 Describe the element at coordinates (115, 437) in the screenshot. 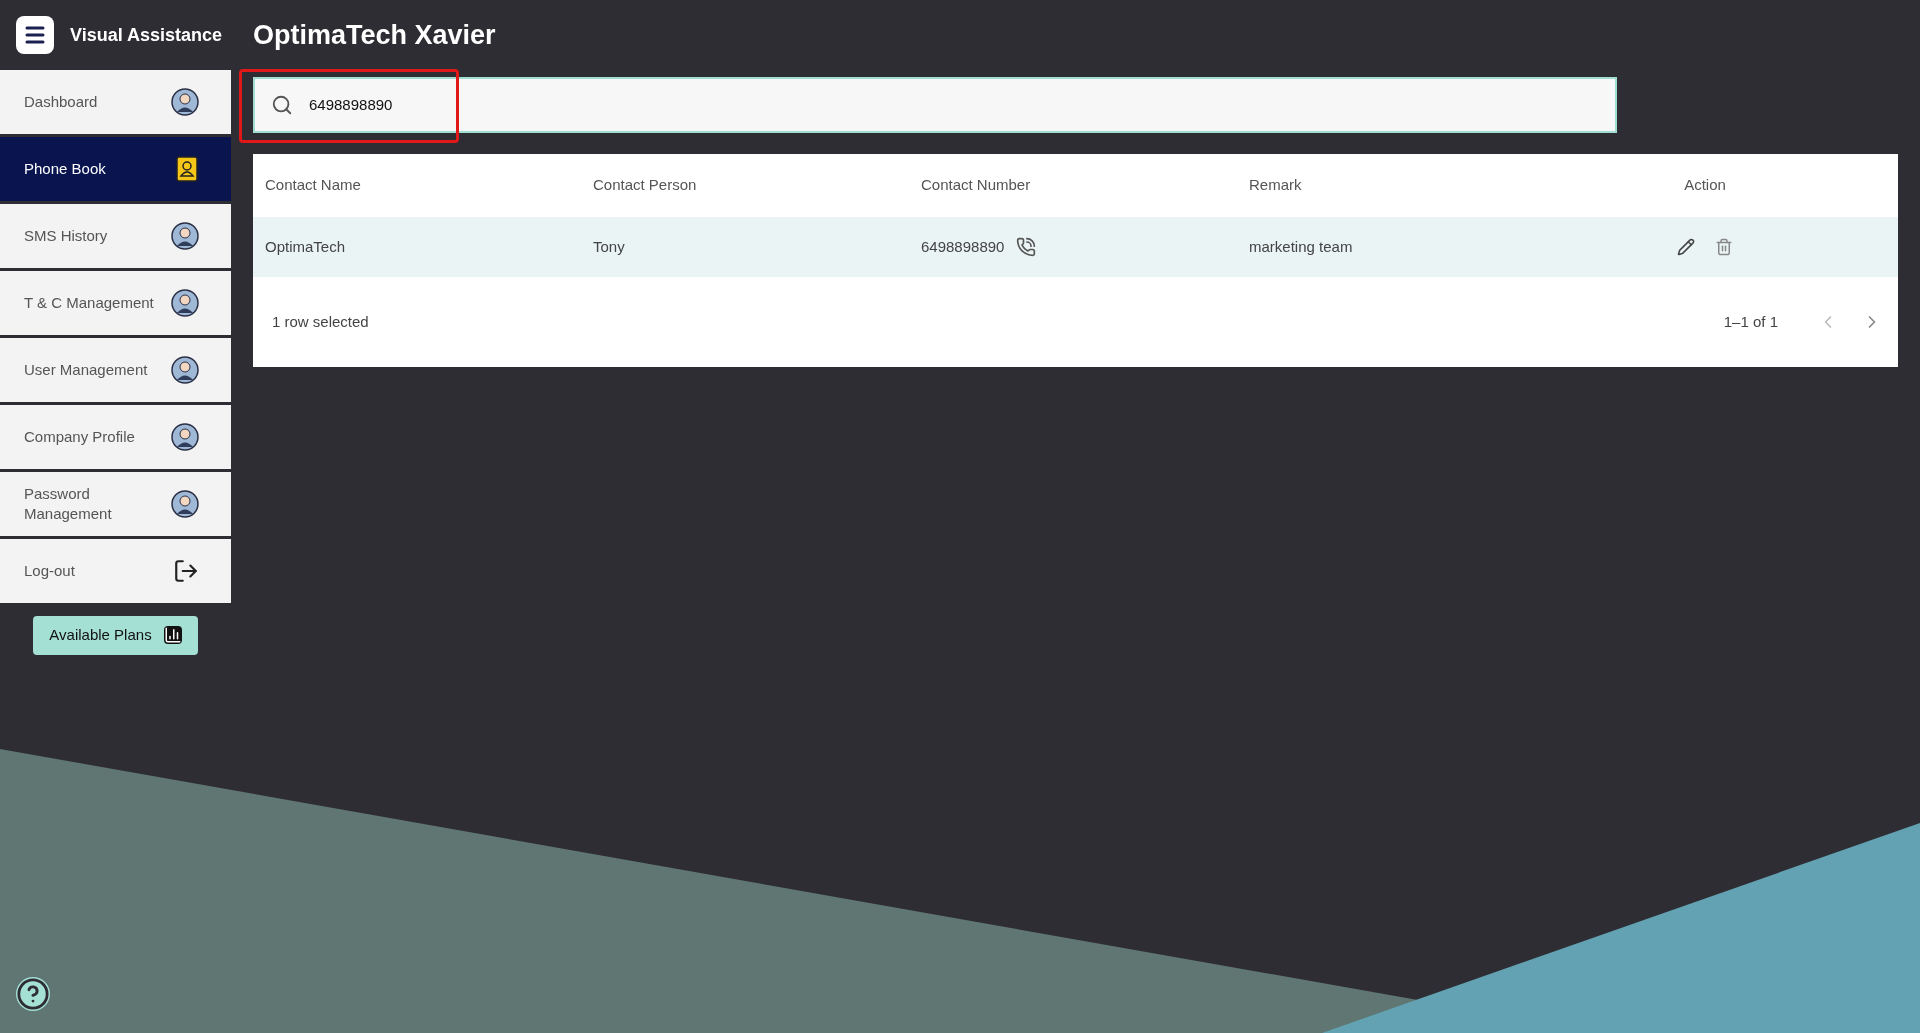

I see `sidebar-item: Company Profile` at that location.